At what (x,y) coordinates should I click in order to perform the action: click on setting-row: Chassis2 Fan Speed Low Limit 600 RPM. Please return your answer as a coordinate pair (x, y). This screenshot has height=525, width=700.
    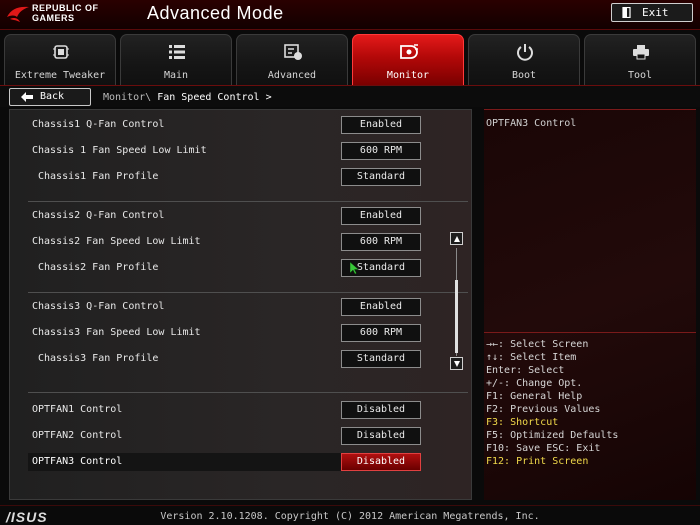
    Looking at the image, I should click on (224, 242).